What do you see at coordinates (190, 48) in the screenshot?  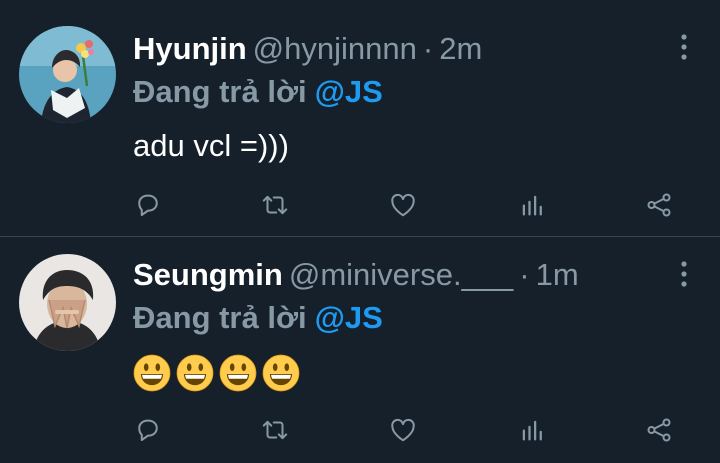 I see `display-name: Hyunjin` at bounding box center [190, 48].